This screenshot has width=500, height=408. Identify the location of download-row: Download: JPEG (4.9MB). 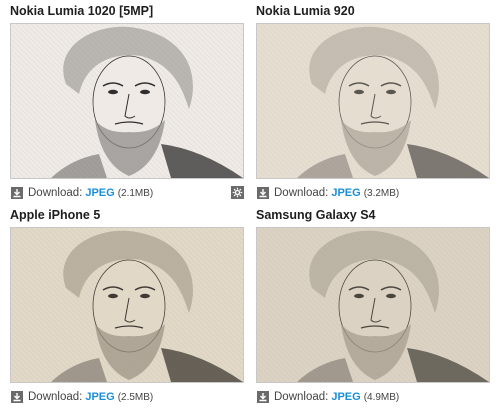
(374, 397).